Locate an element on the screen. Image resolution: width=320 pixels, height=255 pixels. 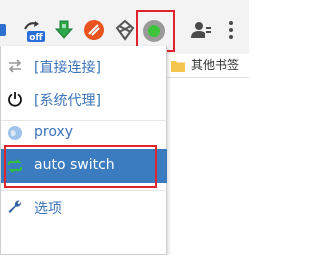
bookmarks-bar: 其他书签 is located at coordinates (207, 66).